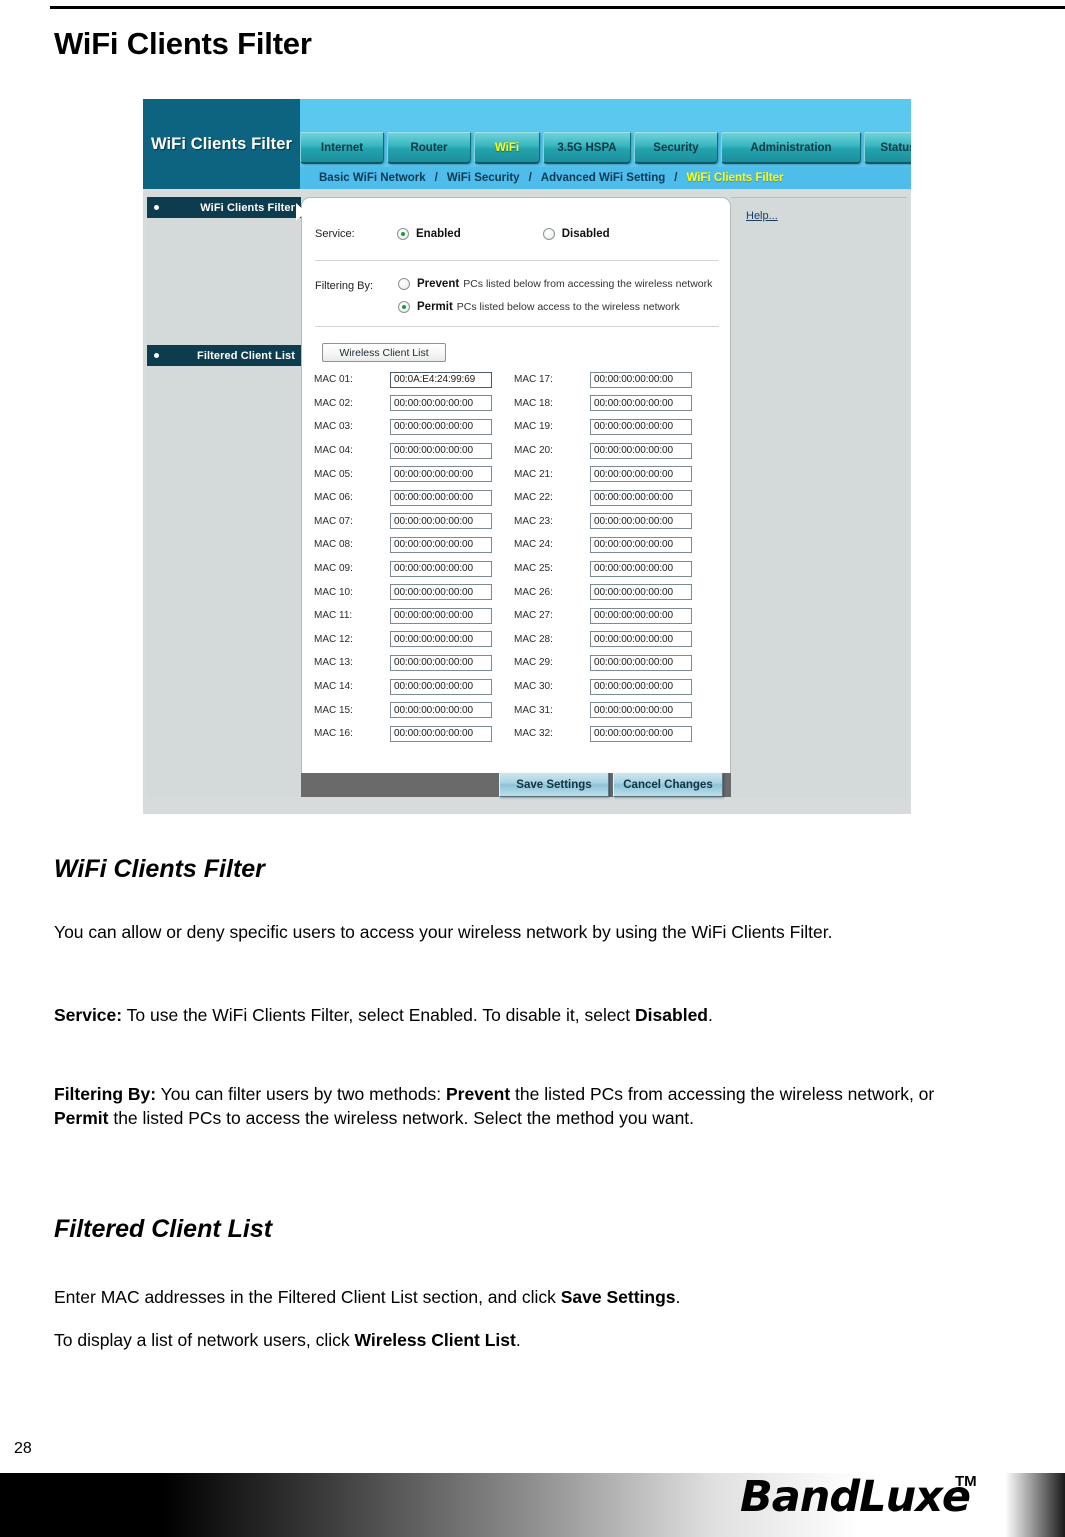  What do you see at coordinates (333, 663) in the screenshot?
I see `mac-row-label: MAC 13:` at bounding box center [333, 663].